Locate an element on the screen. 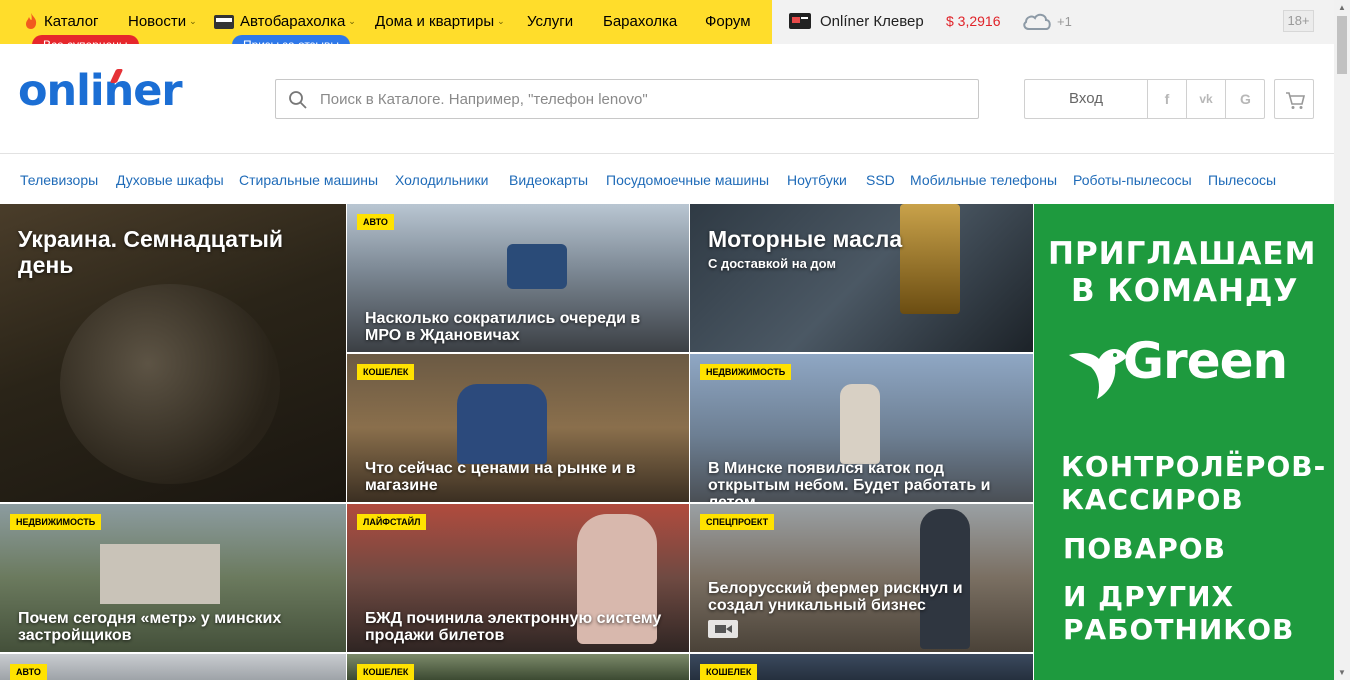  car-card-icon is located at coordinates (224, 24).